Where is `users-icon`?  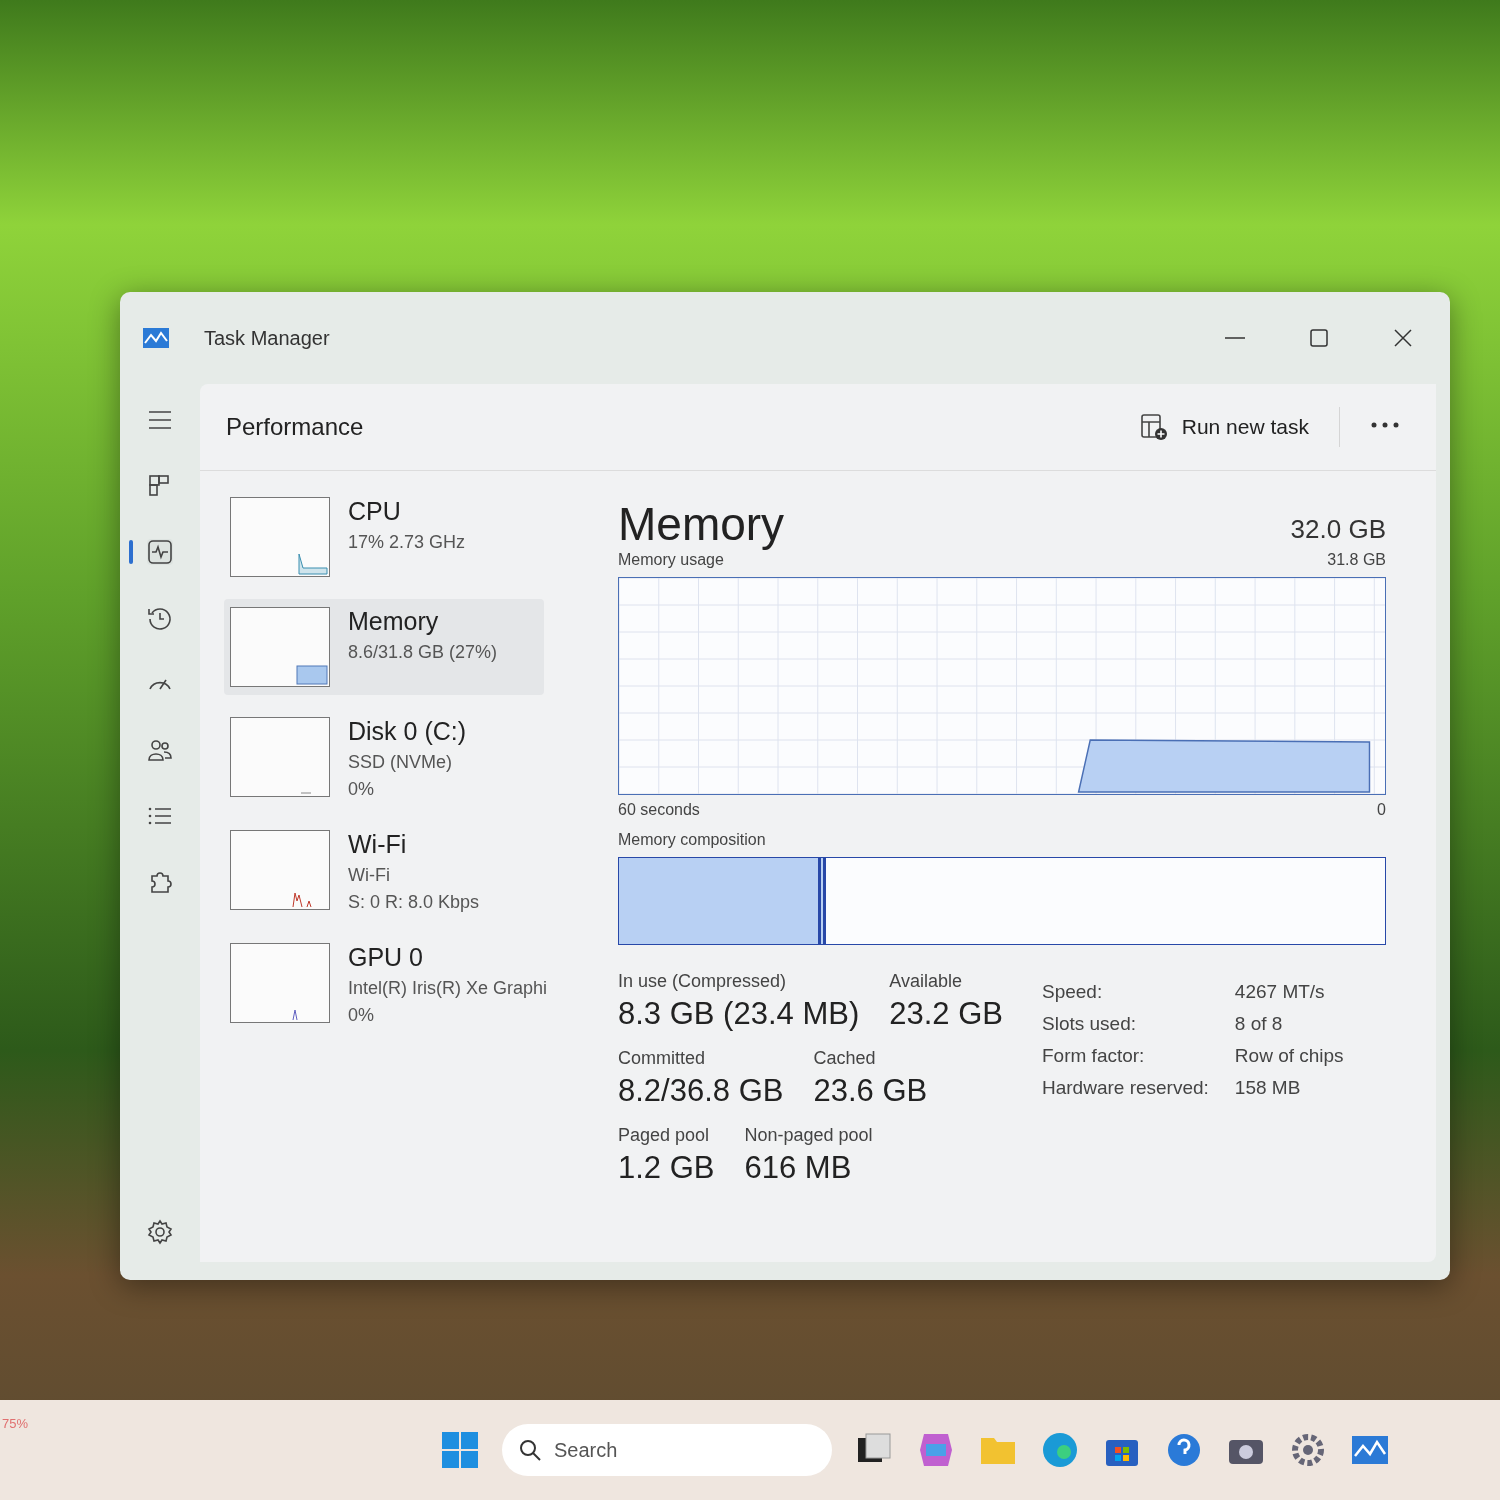
users-icon is located at coordinates (160, 750).